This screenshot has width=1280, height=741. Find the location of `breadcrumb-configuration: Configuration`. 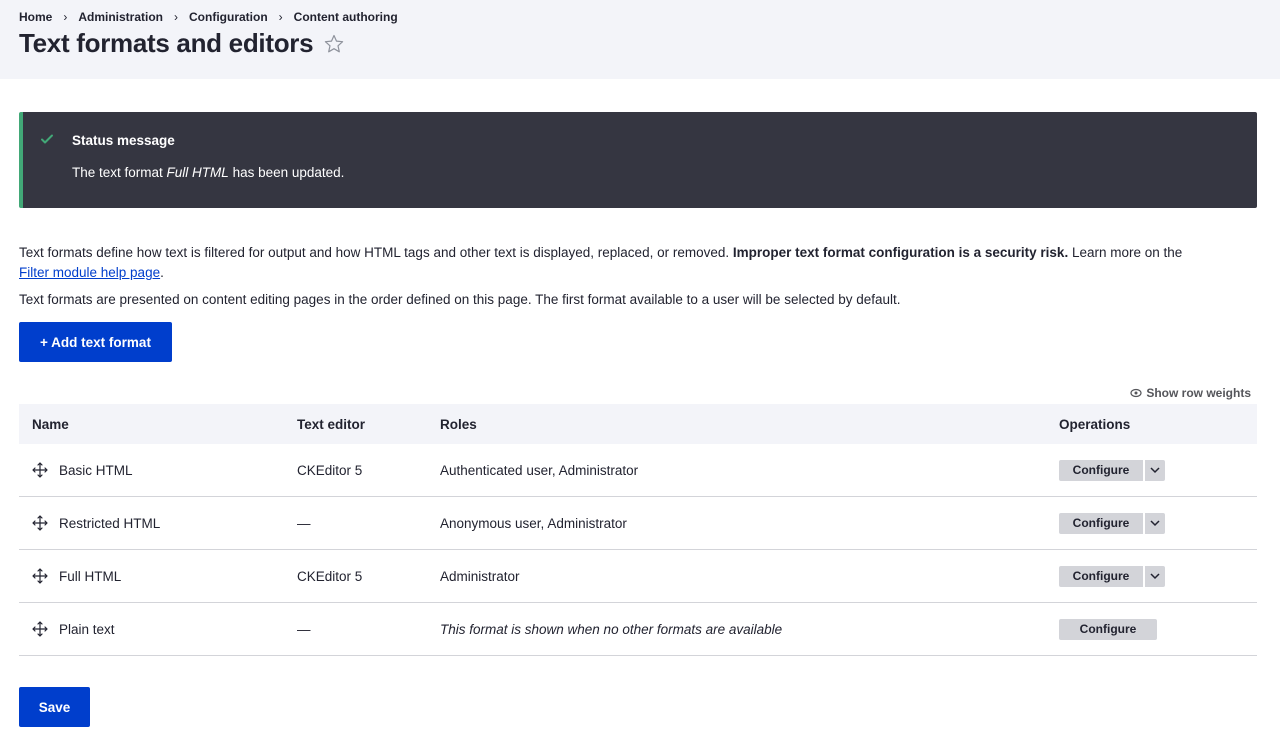

breadcrumb-configuration: Configuration is located at coordinates (228, 17).